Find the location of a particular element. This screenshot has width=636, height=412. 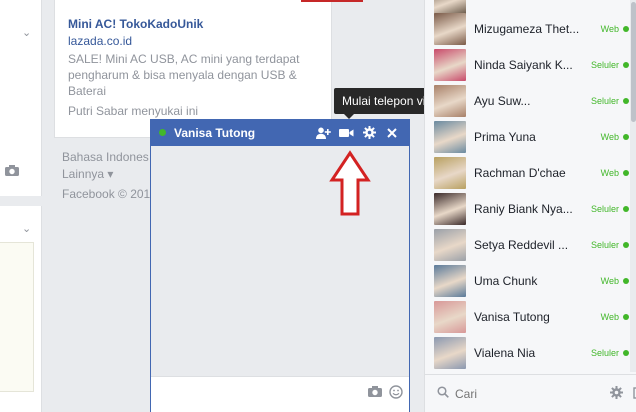

sidebar-contact: Rachman D'chae Web is located at coordinates (527, 173).